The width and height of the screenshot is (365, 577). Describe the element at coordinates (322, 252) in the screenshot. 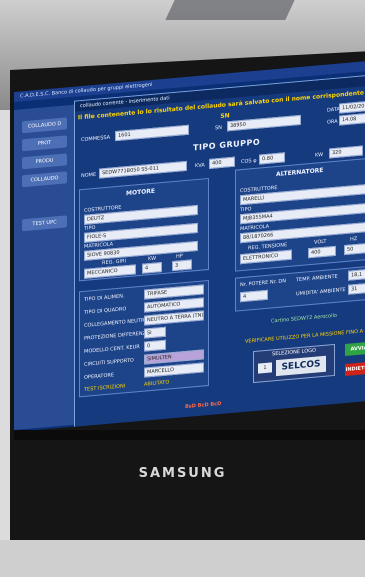

I see `volt-field: 400` at that location.